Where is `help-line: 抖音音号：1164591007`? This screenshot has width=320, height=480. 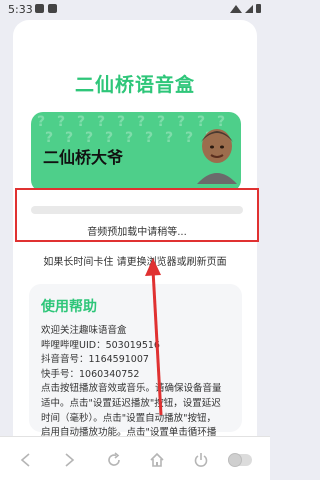 help-line: 抖音音号：1164591007 is located at coordinates (95, 360).